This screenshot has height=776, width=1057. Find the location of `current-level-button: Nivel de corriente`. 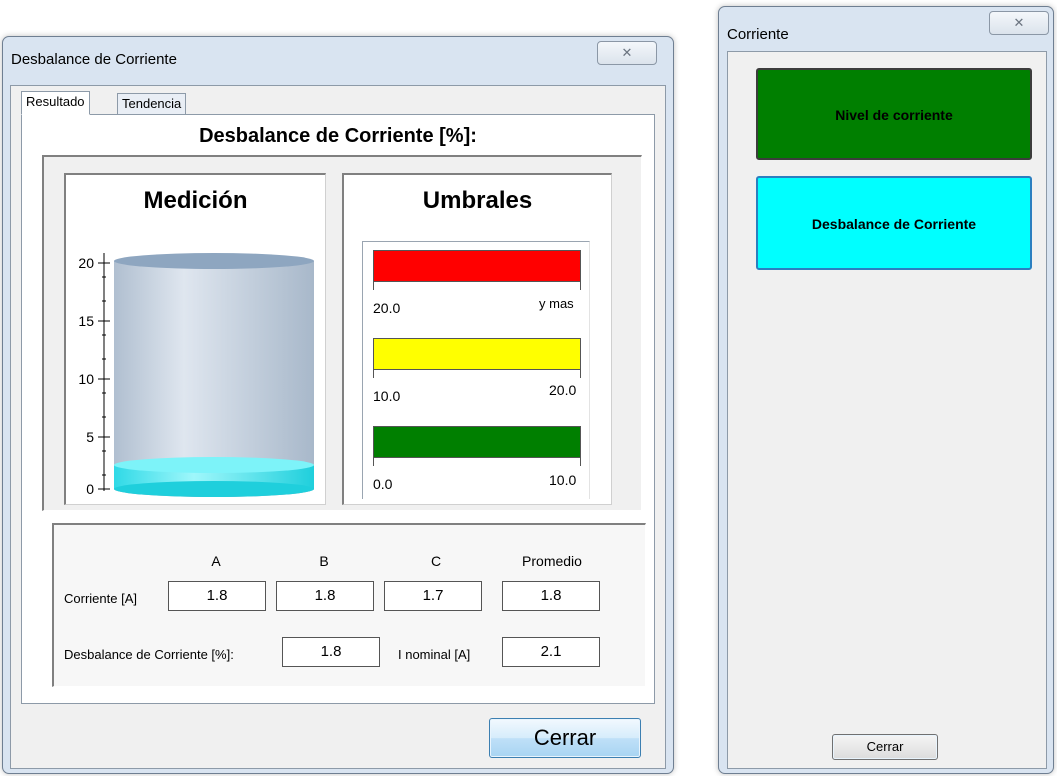

current-level-button: Nivel de corriente is located at coordinates (894, 114).